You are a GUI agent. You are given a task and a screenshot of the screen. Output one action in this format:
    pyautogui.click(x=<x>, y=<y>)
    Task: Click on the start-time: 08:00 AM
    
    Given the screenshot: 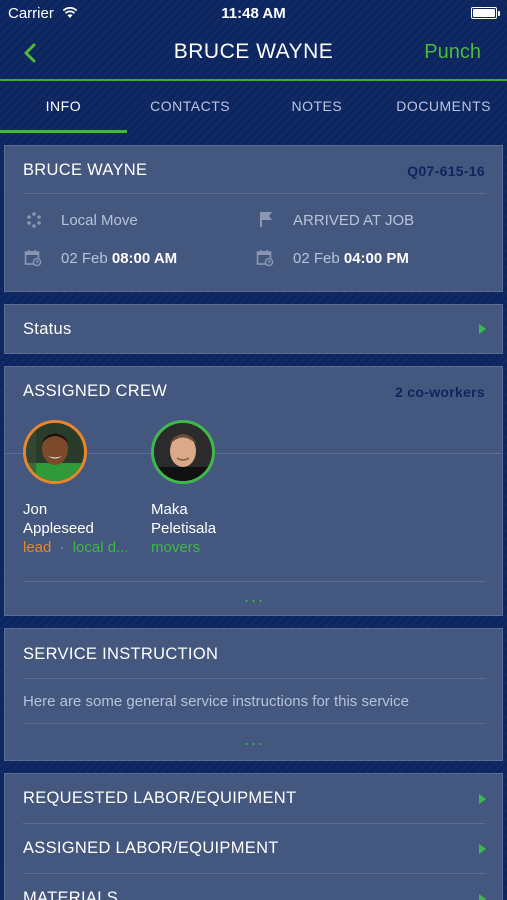 What is the action you would take?
    pyautogui.click(x=144, y=258)
    